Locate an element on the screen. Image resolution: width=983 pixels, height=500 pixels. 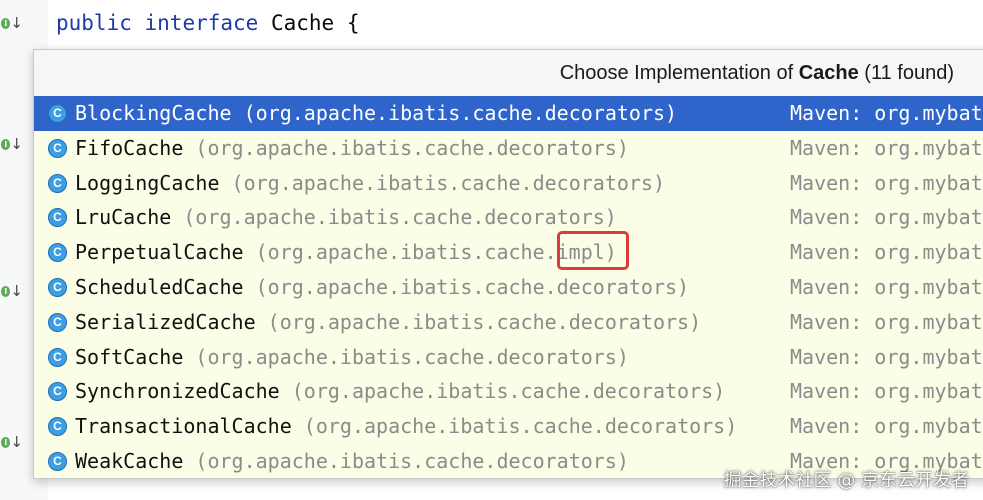
title-count: (11 found) is located at coordinates (906, 73).